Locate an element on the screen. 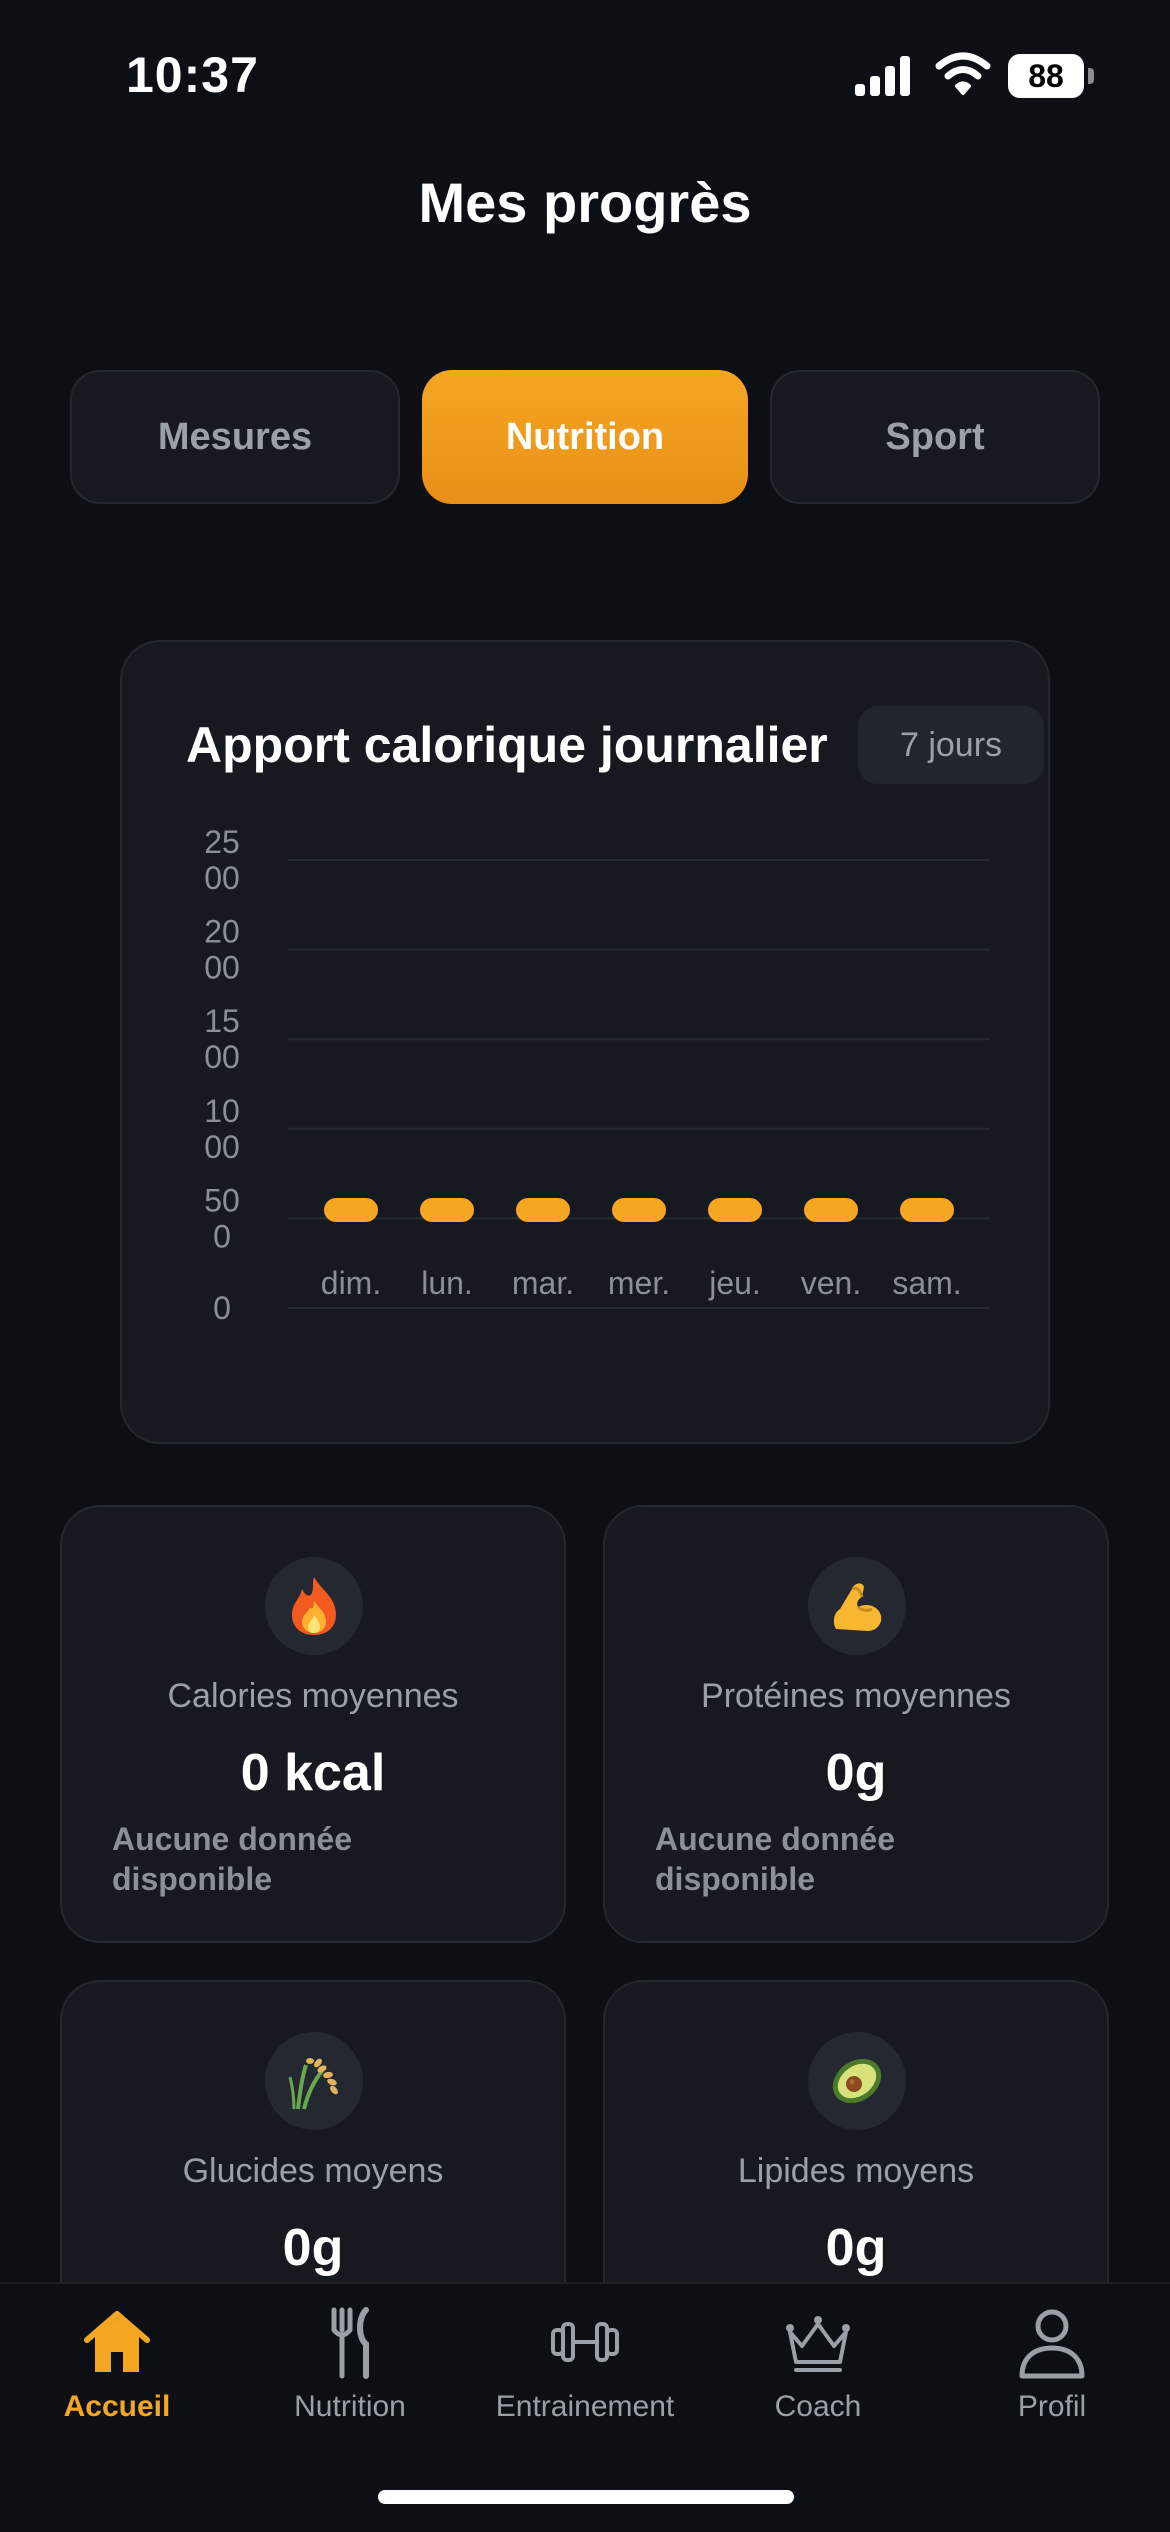 Image resolution: width=1170 pixels, height=2532 pixels. x-tick-label: dim. is located at coordinates (351, 1283).